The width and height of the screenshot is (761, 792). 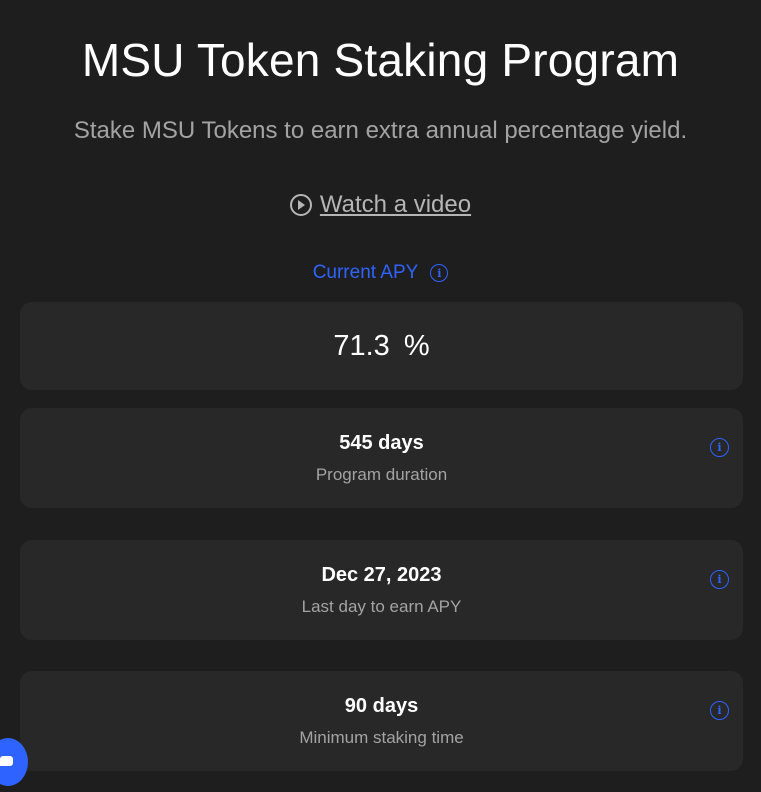 I want to click on watch-video-link: Watch a video, so click(x=380, y=205).